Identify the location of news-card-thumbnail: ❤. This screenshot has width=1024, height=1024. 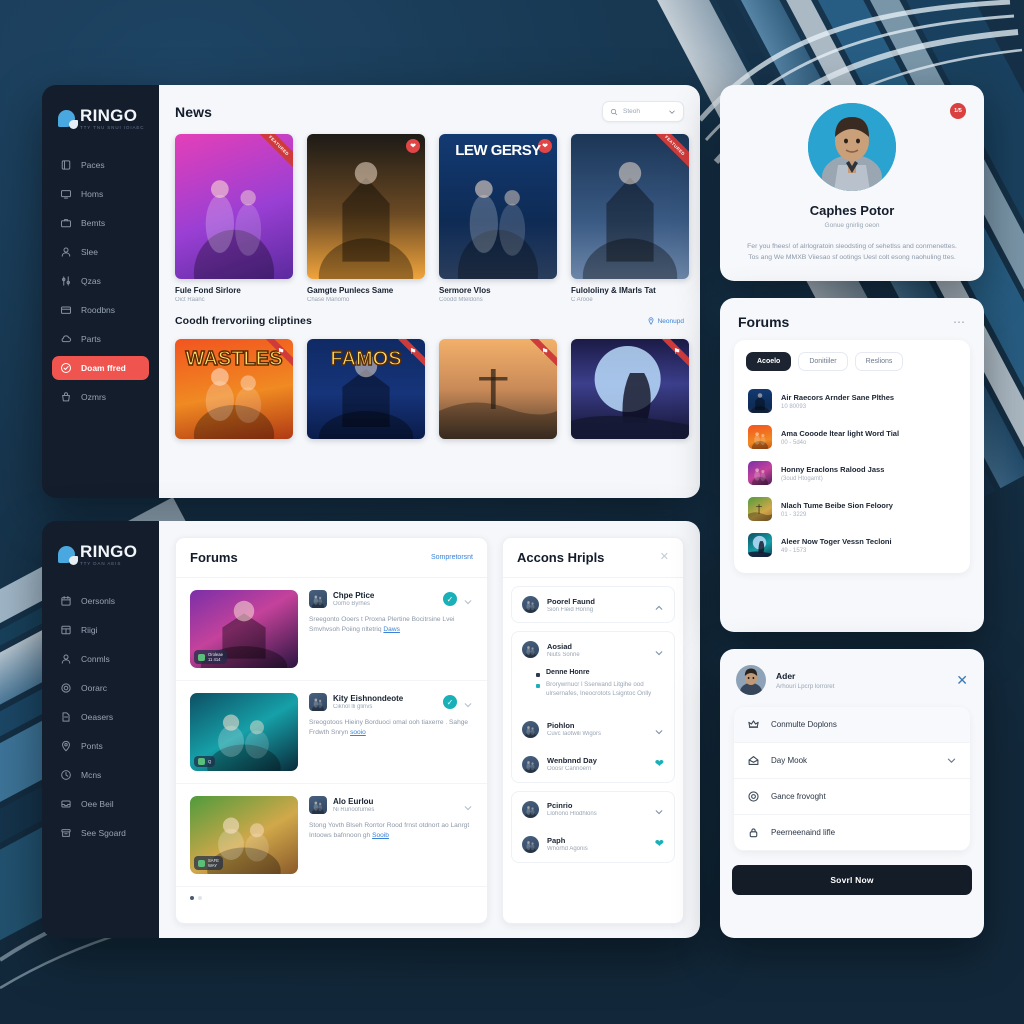
(366, 206).